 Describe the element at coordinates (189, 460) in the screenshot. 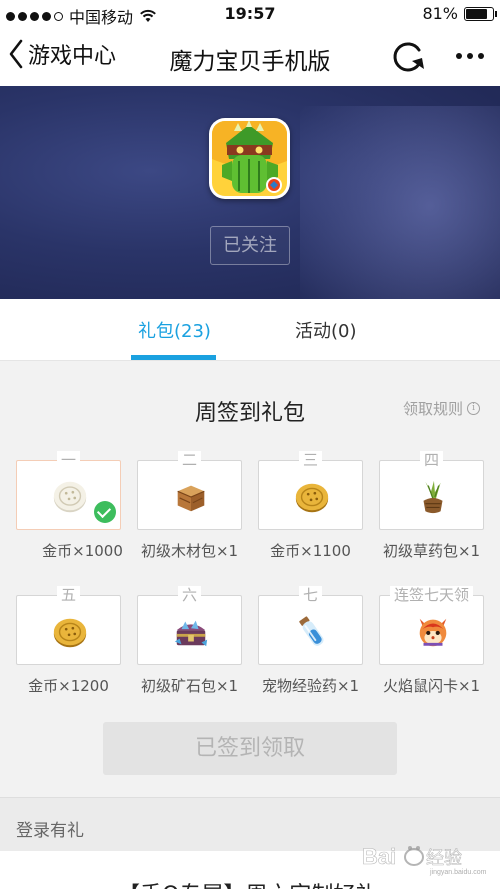

I see `day-label: 二` at that location.